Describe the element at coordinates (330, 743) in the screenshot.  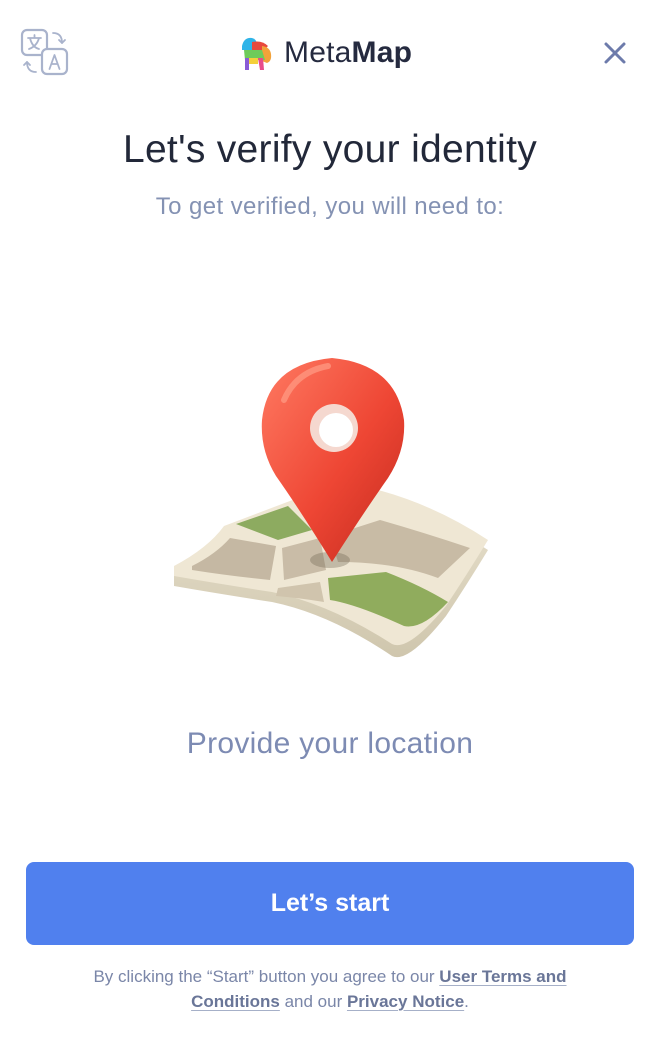
I see `step-label: Provide your location` at that location.